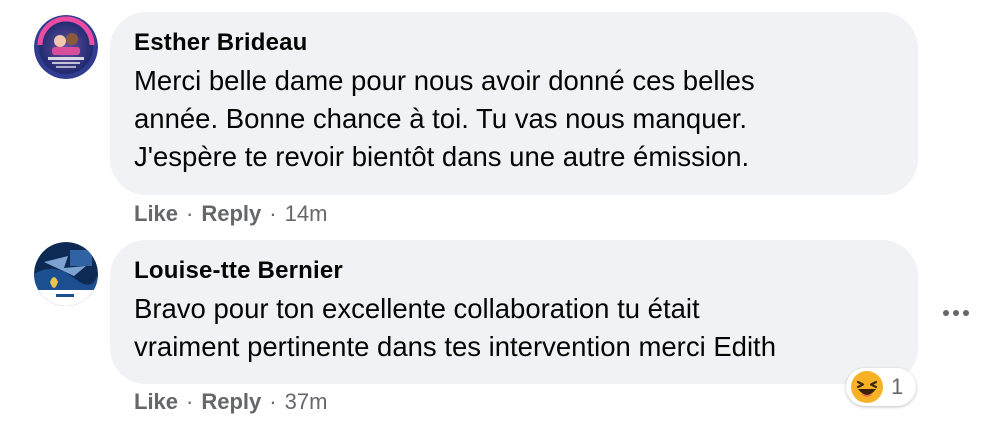  I want to click on ellipsis-icon, so click(956, 313).